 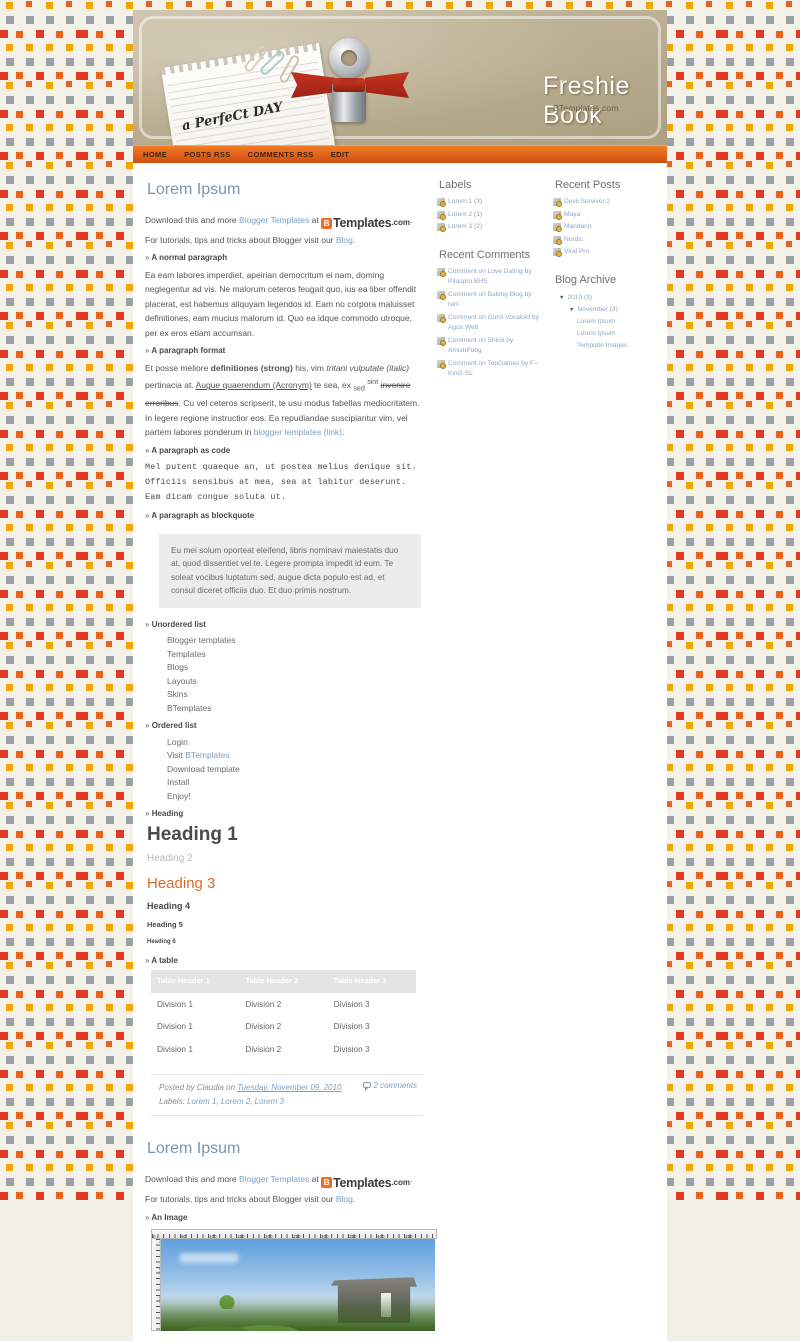 What do you see at coordinates (155, 154) in the screenshot?
I see `nav-item-home: HOME` at bounding box center [155, 154].